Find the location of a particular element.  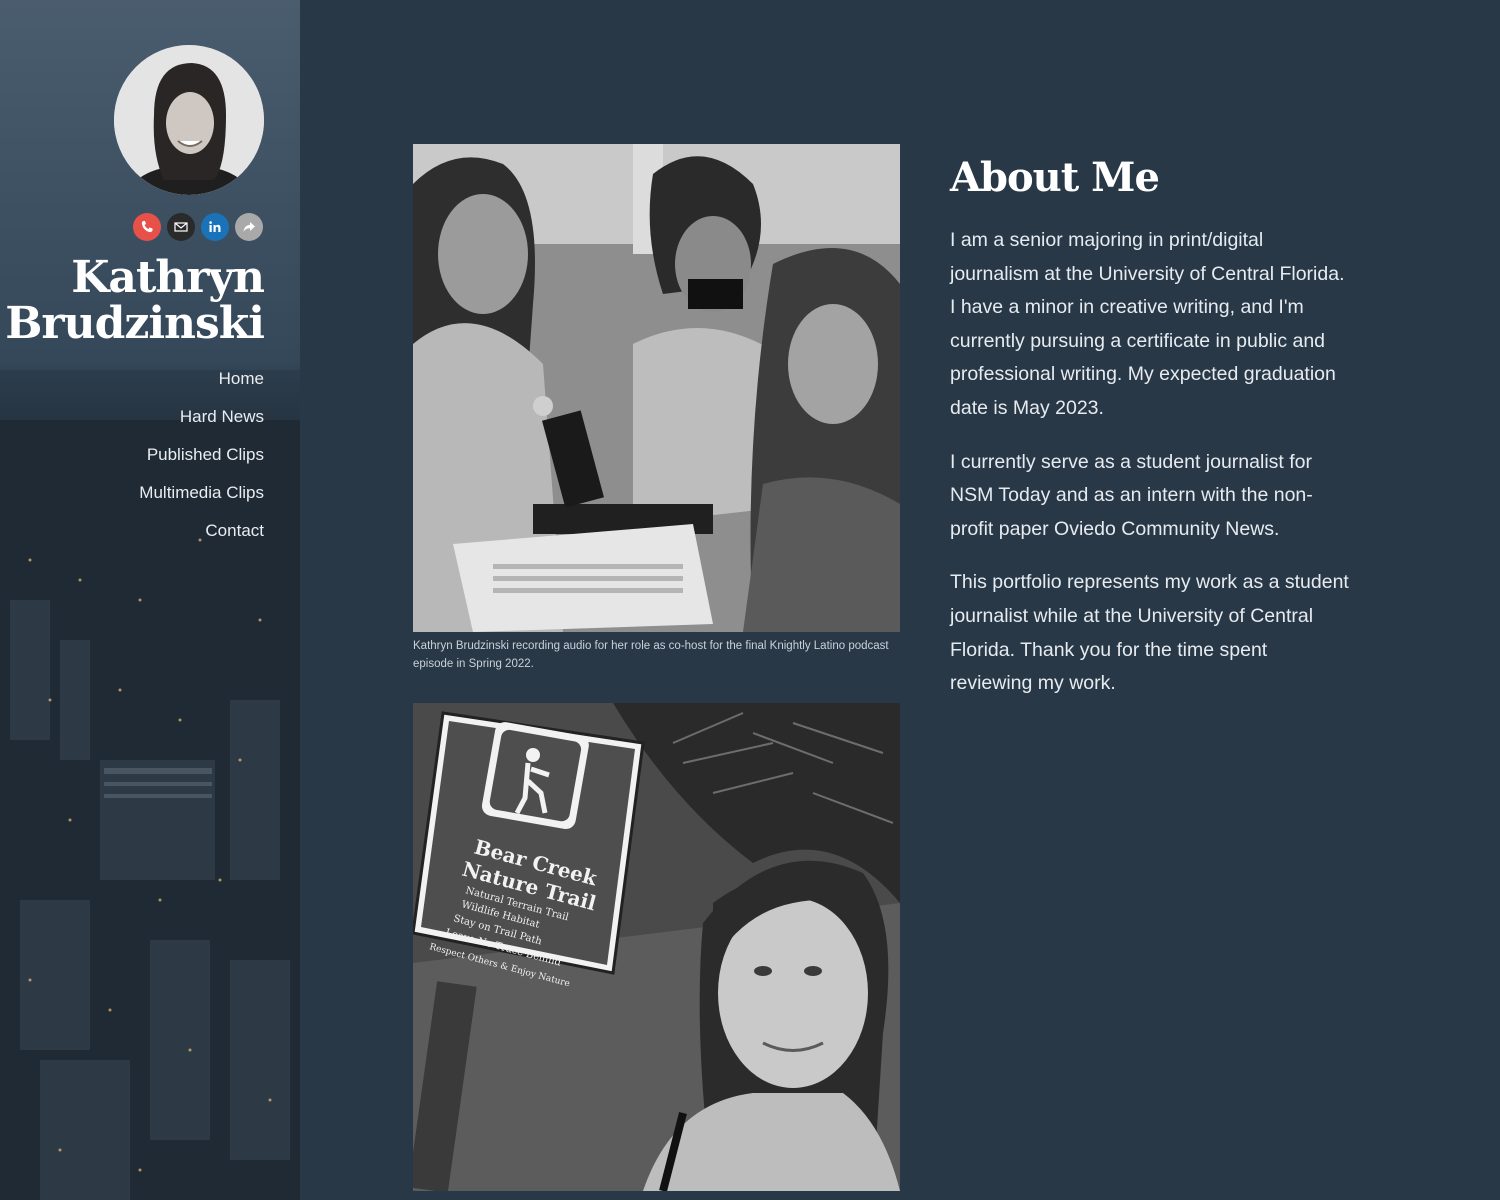

email-icon is located at coordinates (181, 227).